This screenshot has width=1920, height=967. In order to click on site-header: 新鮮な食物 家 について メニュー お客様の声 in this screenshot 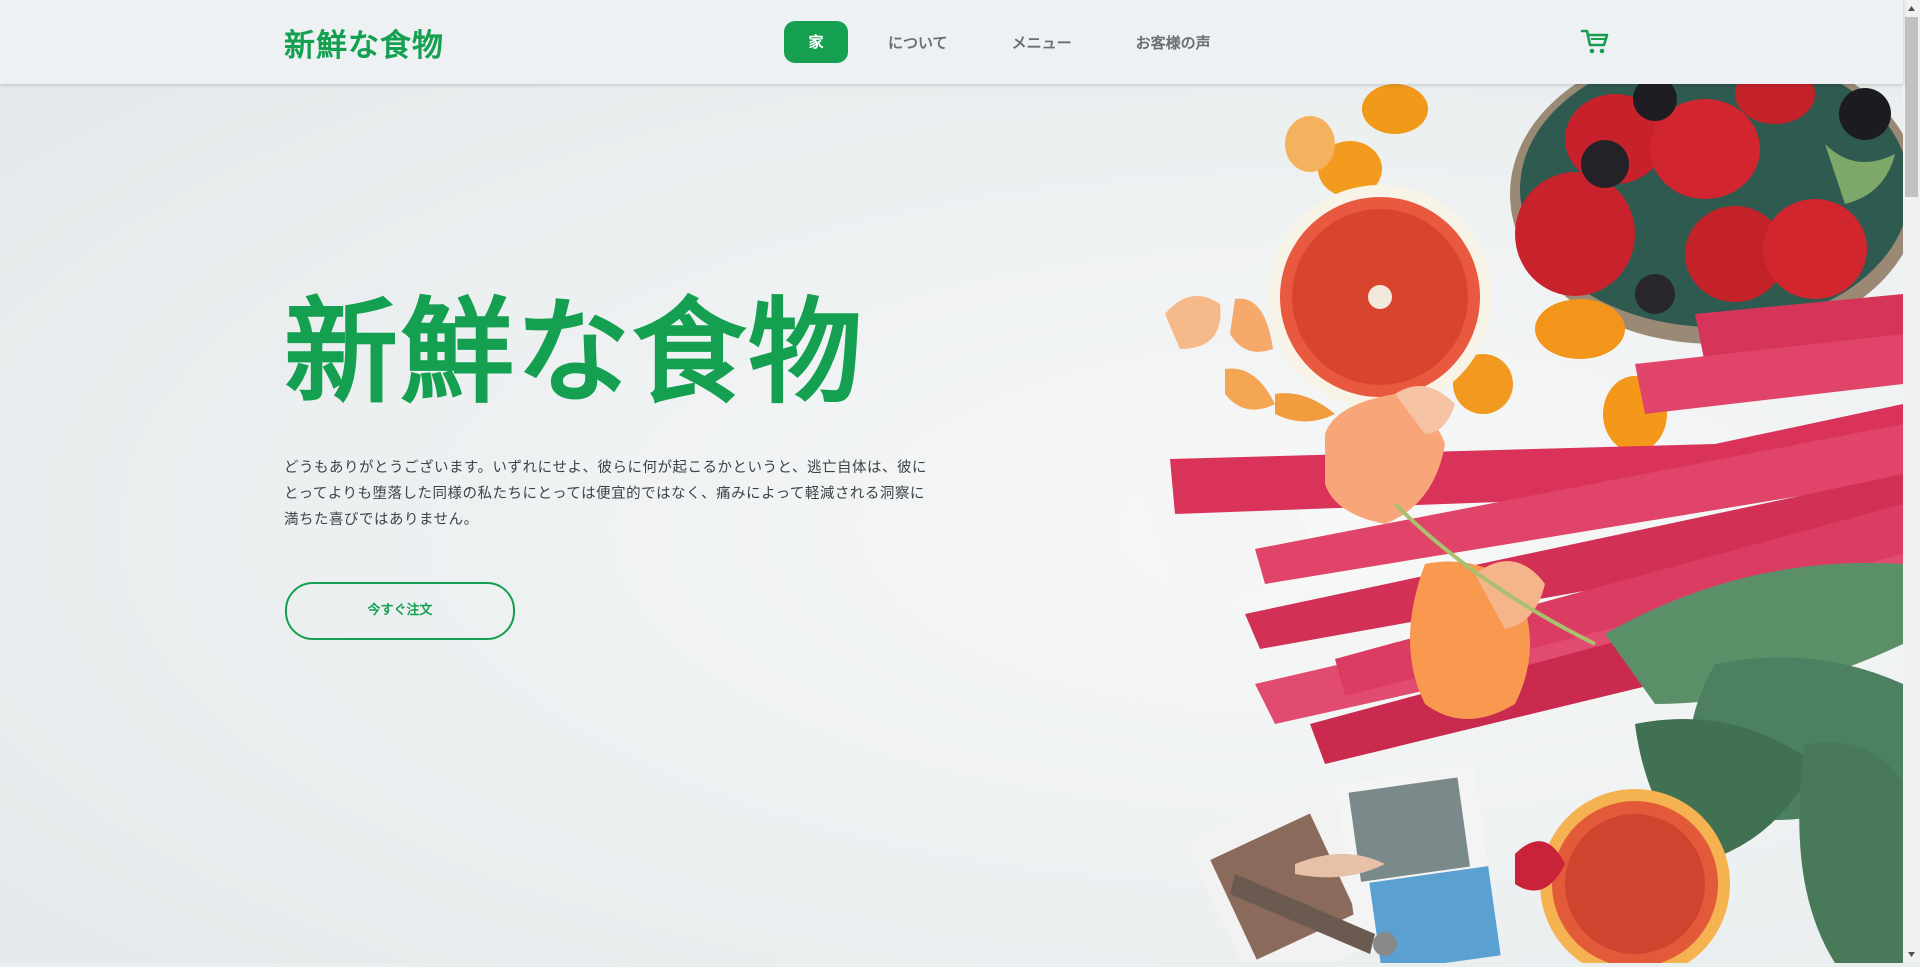, I will do `click(951, 42)`.